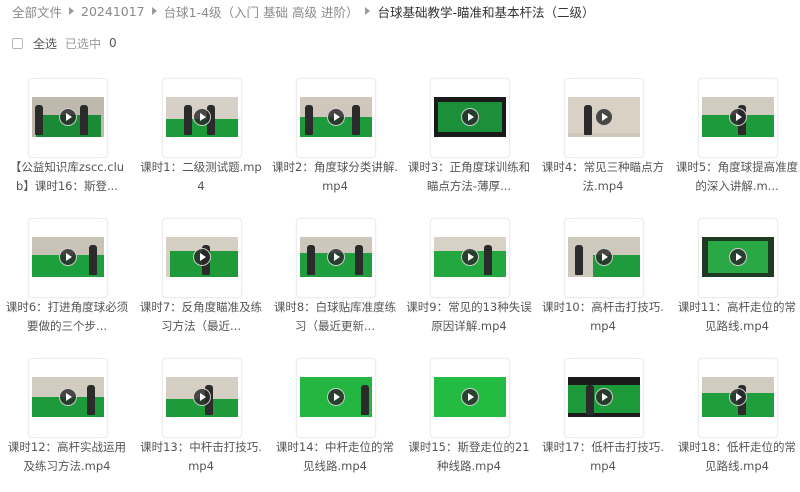 This screenshot has width=800, height=492. I want to click on file-name: 课时13：中杆击打技巧.mp4, so click(201, 457).